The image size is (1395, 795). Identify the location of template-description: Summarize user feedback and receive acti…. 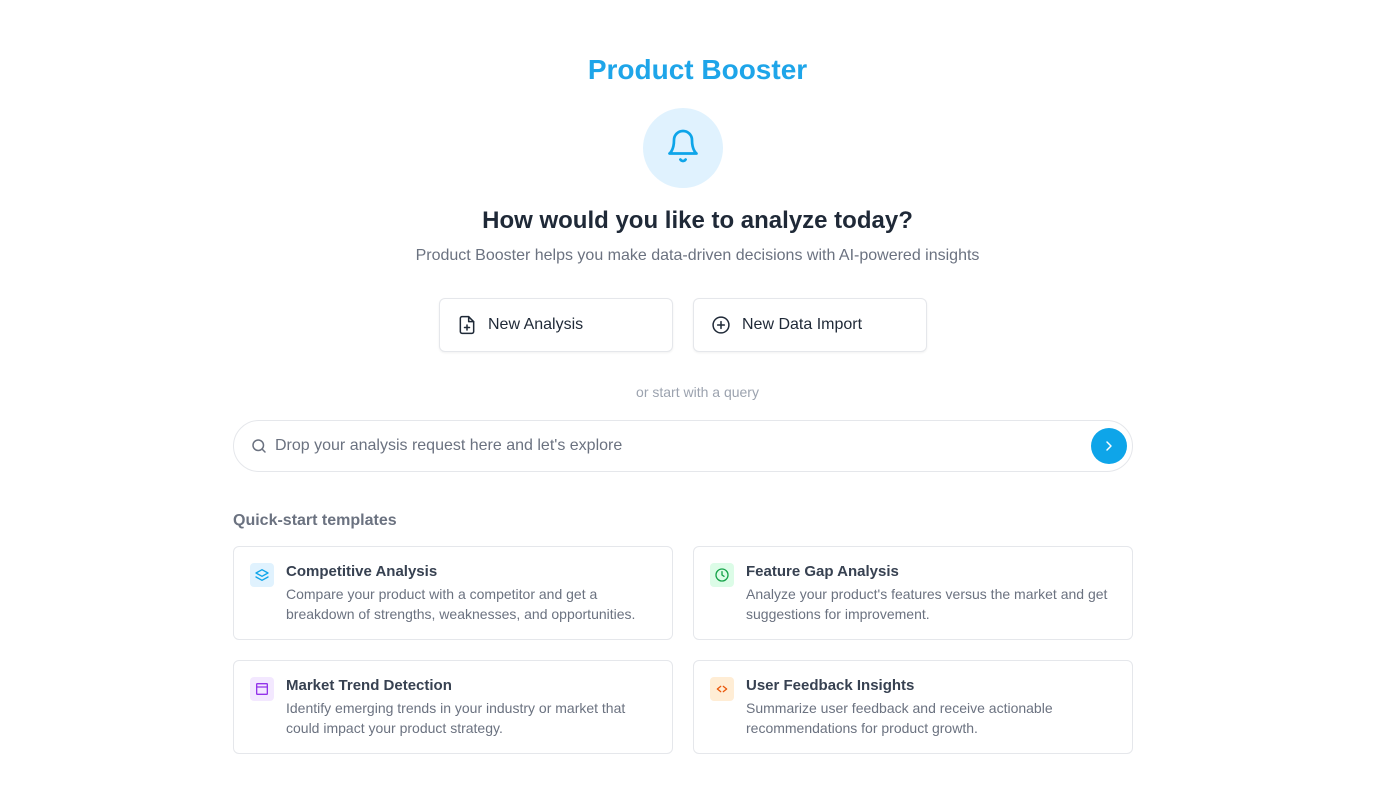
(899, 718).